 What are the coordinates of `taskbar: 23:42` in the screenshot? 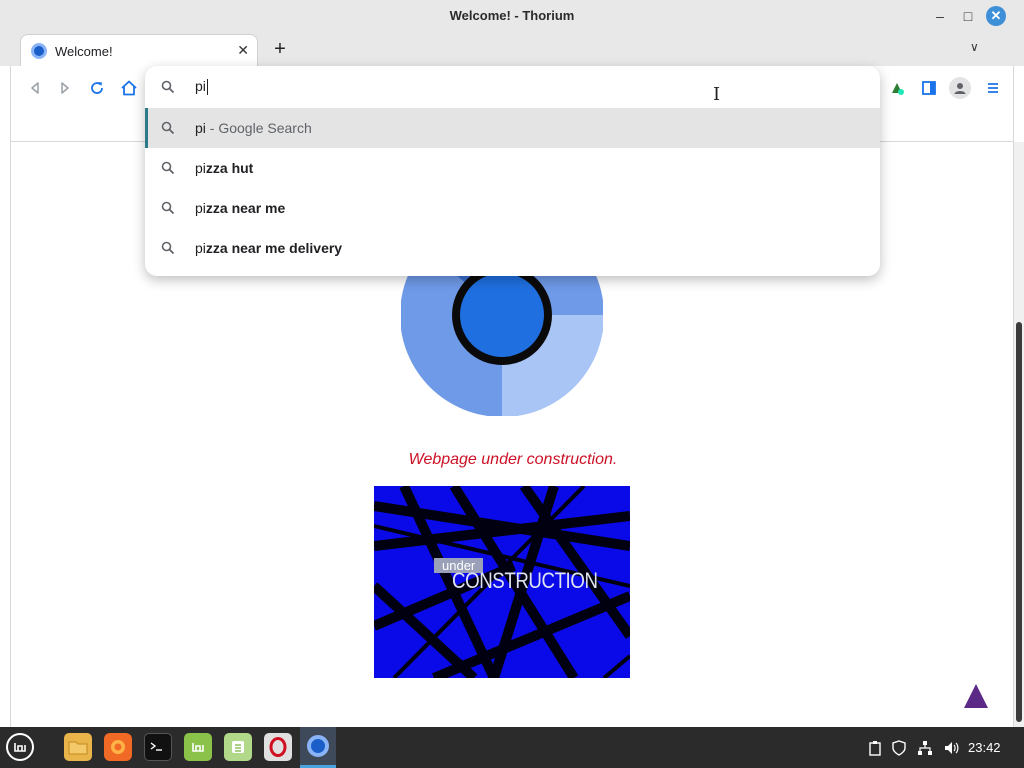 It's located at (512, 747).